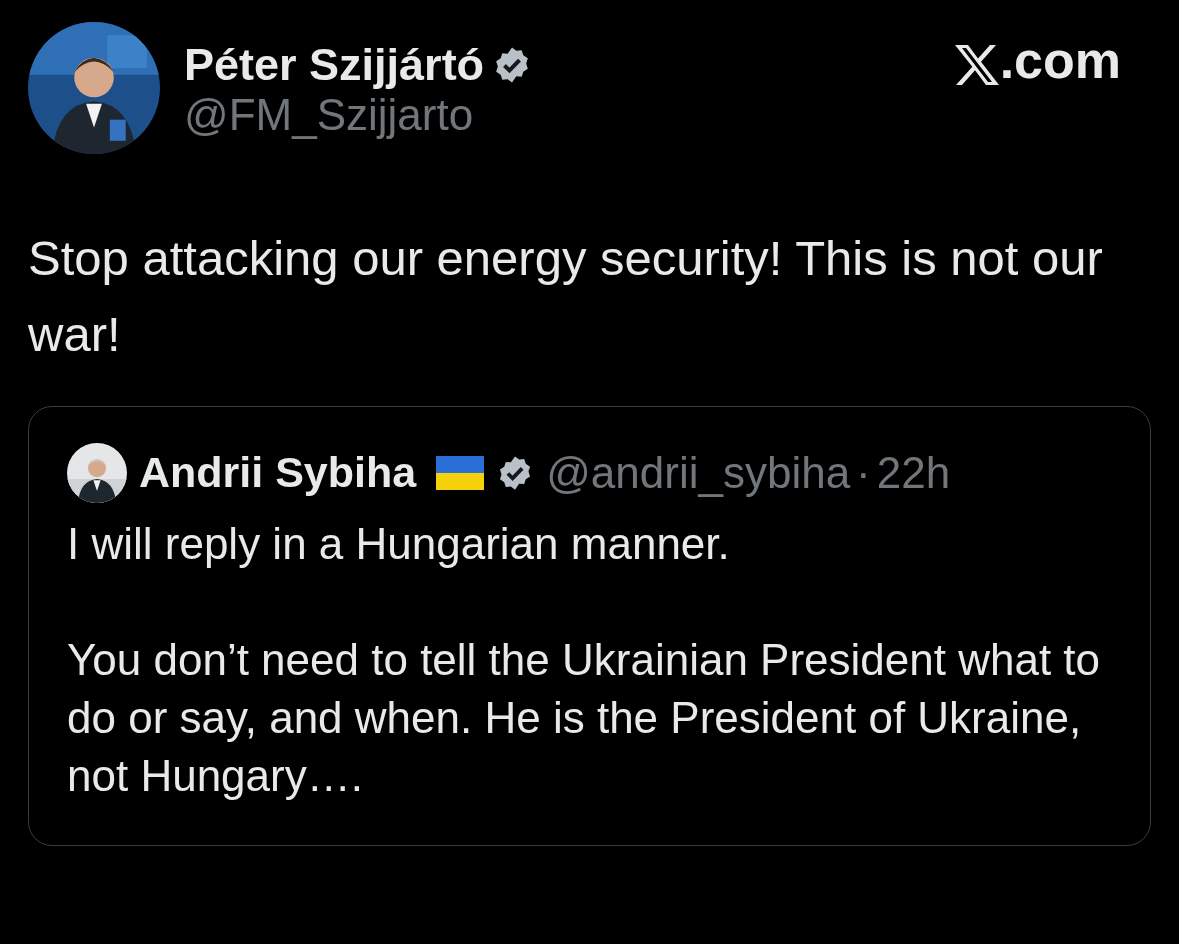 The height and width of the screenshot is (944, 1179). Describe the element at coordinates (460, 473) in the screenshot. I see `flag-icon` at that location.